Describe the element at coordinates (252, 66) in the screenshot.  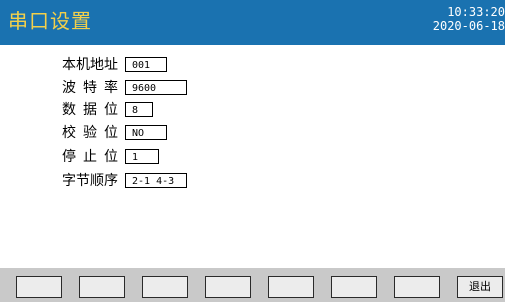
I see `setting-row-address: 本机地址 001` at that location.